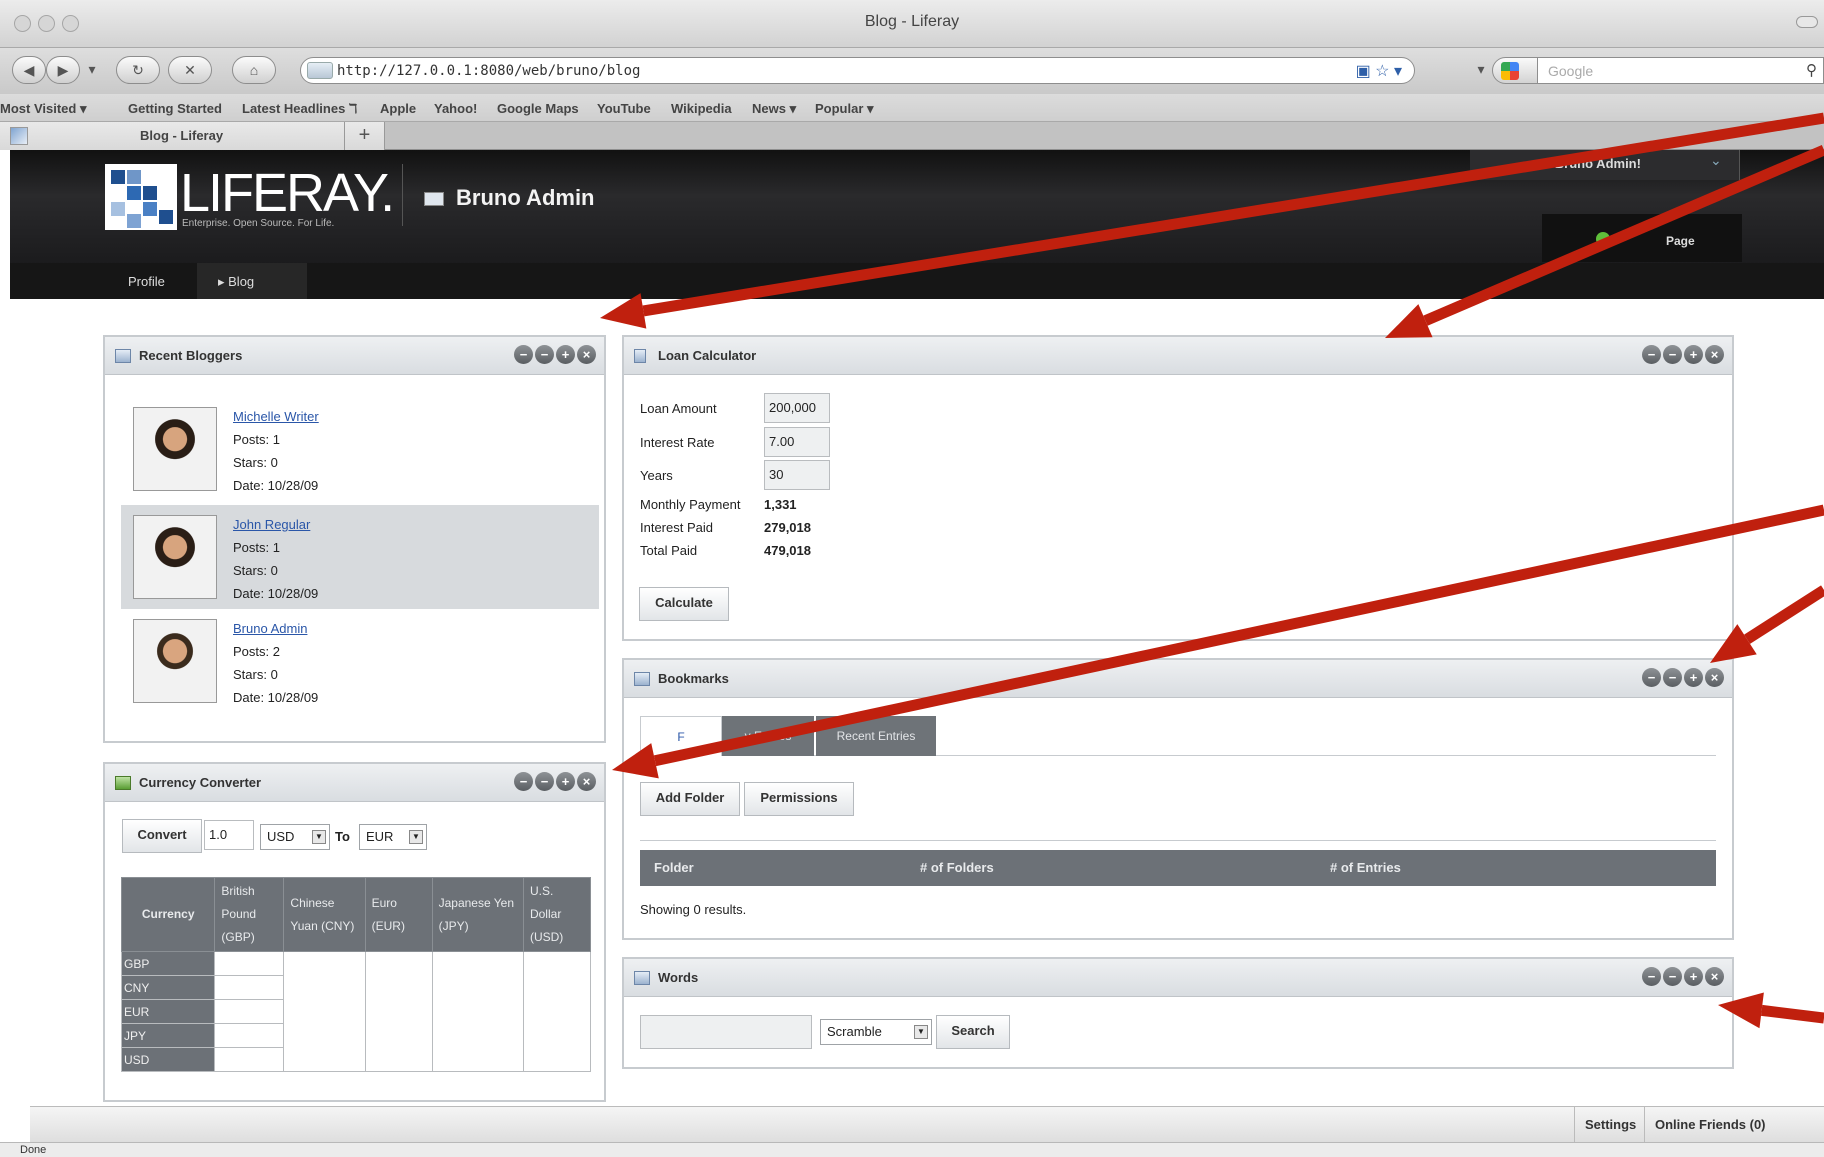  What do you see at coordinates (141, 197) in the screenshot?
I see `liferay-logo-icon` at bounding box center [141, 197].